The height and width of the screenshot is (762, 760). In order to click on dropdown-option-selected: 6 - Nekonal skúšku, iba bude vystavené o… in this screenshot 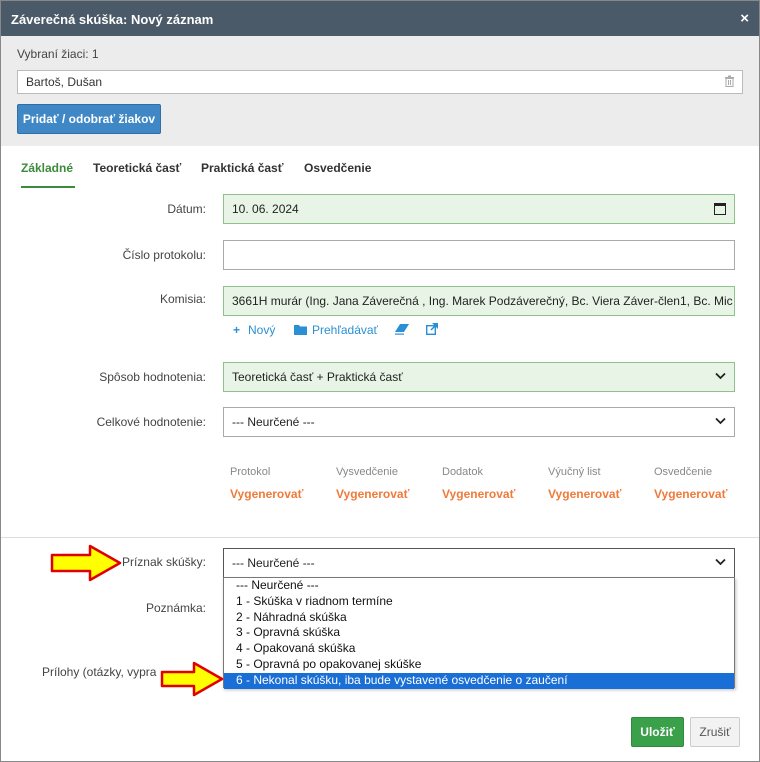, I will do `click(479, 680)`.